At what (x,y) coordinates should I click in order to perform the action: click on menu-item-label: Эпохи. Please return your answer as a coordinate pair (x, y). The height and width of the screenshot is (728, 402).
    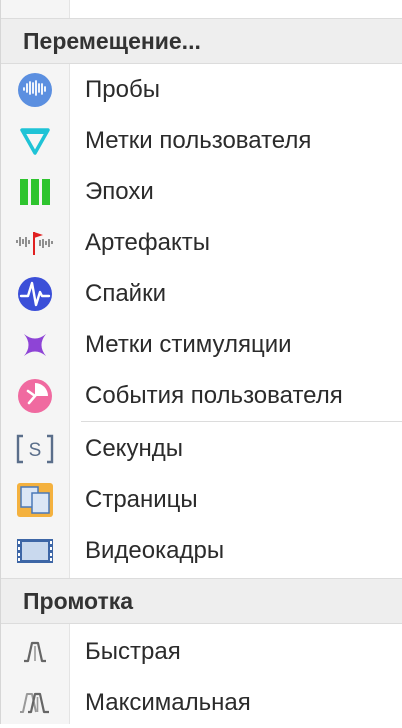
    Looking at the image, I should click on (119, 191).